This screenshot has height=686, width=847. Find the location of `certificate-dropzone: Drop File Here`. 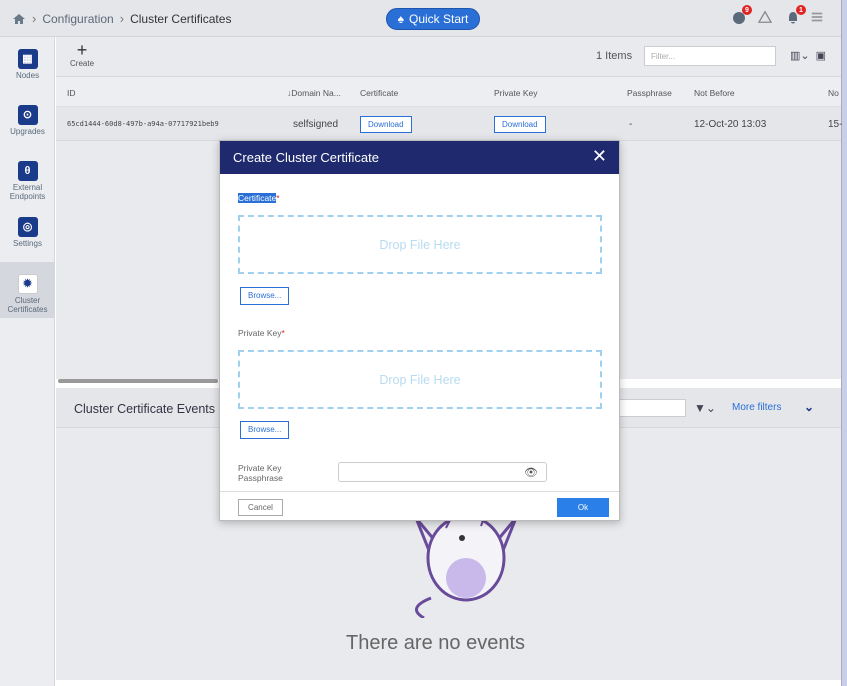

certificate-dropzone: Drop File Here is located at coordinates (420, 244).